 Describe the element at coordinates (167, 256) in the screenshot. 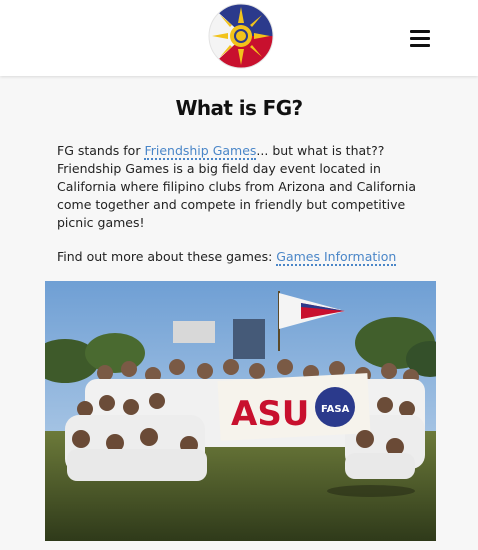

I see `more-info-text: Find out more about these games:` at that location.